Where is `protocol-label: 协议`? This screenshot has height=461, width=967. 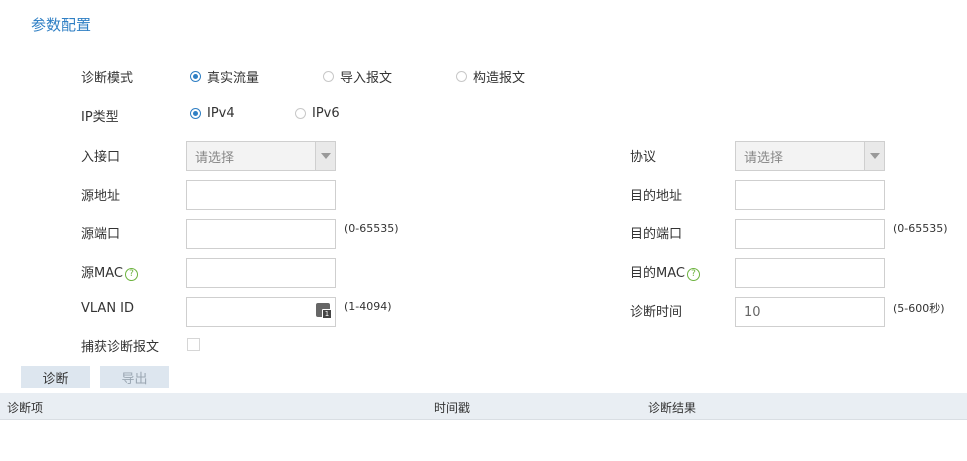 protocol-label: 协议 is located at coordinates (643, 157).